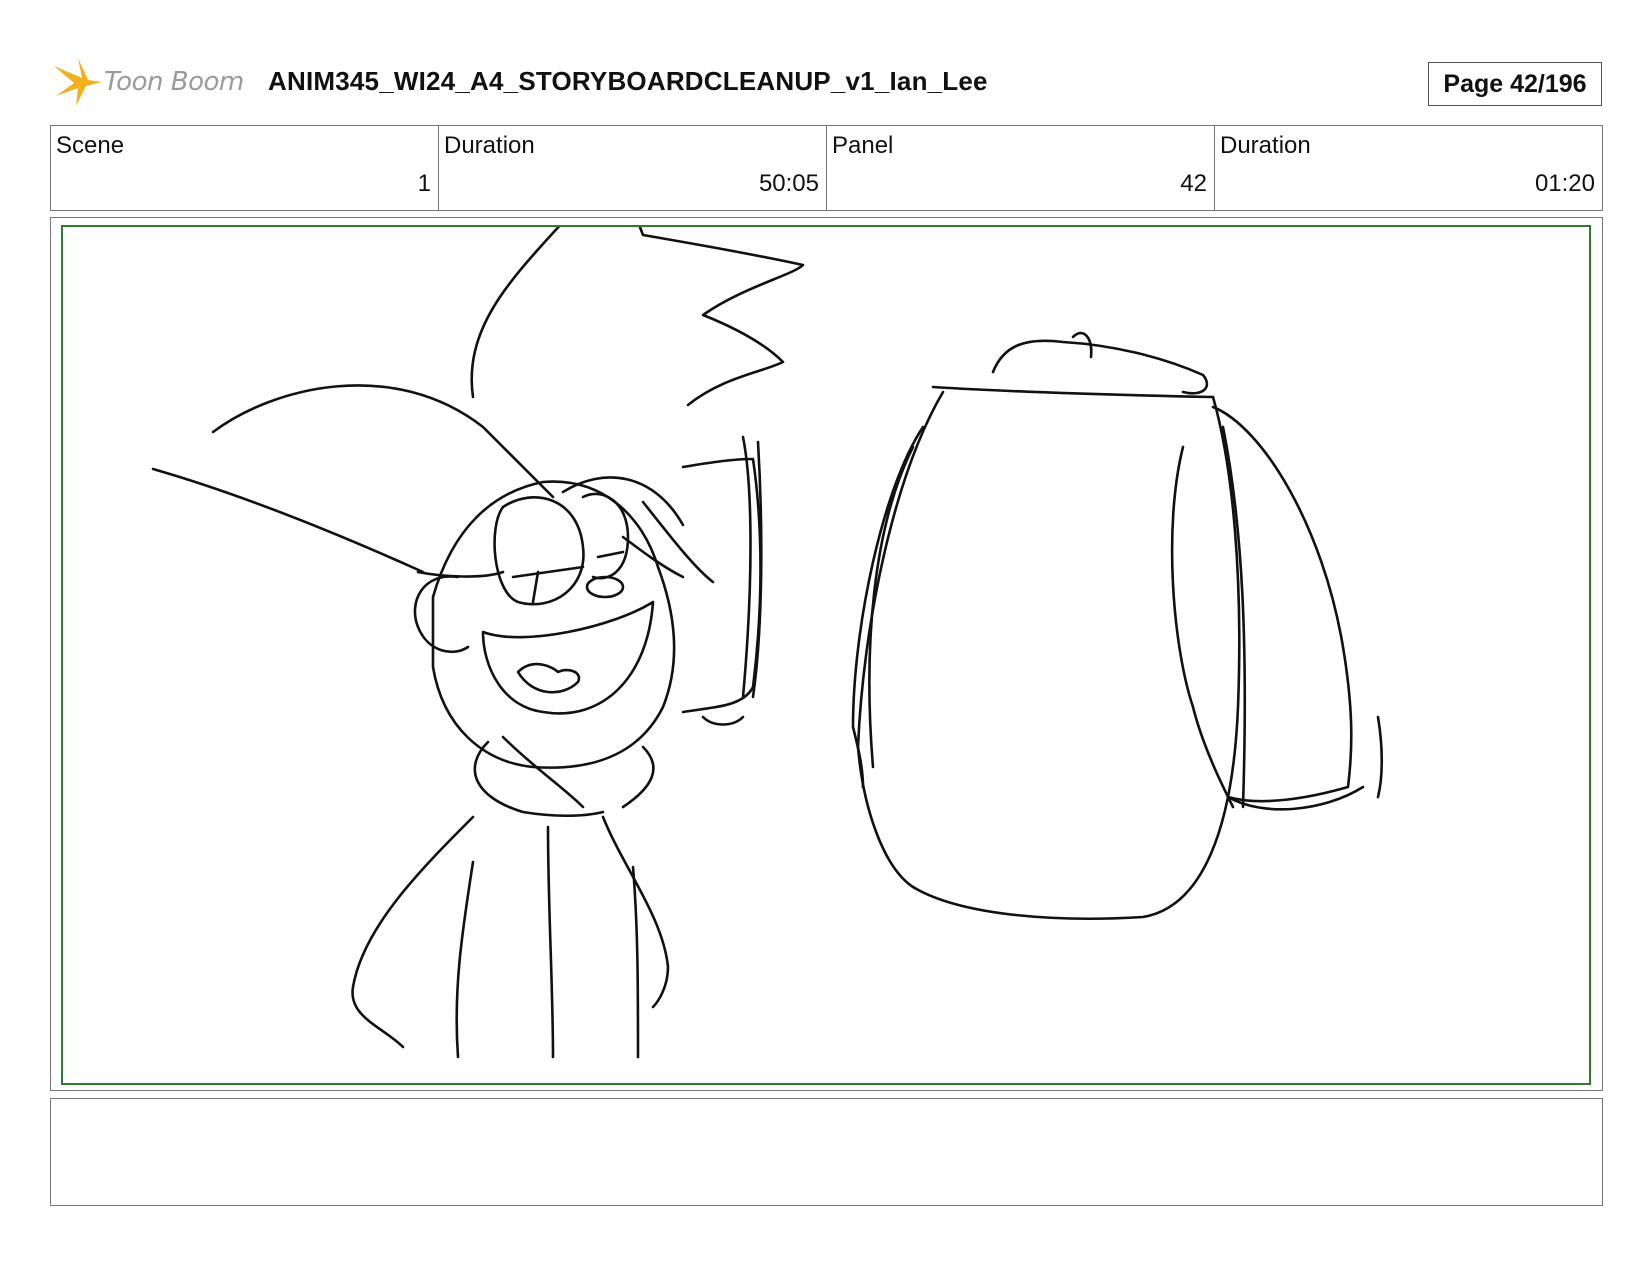 This screenshot has height=1275, width=1650. Describe the element at coordinates (610, 554) in the screenshot. I see `eye-right` at that location.